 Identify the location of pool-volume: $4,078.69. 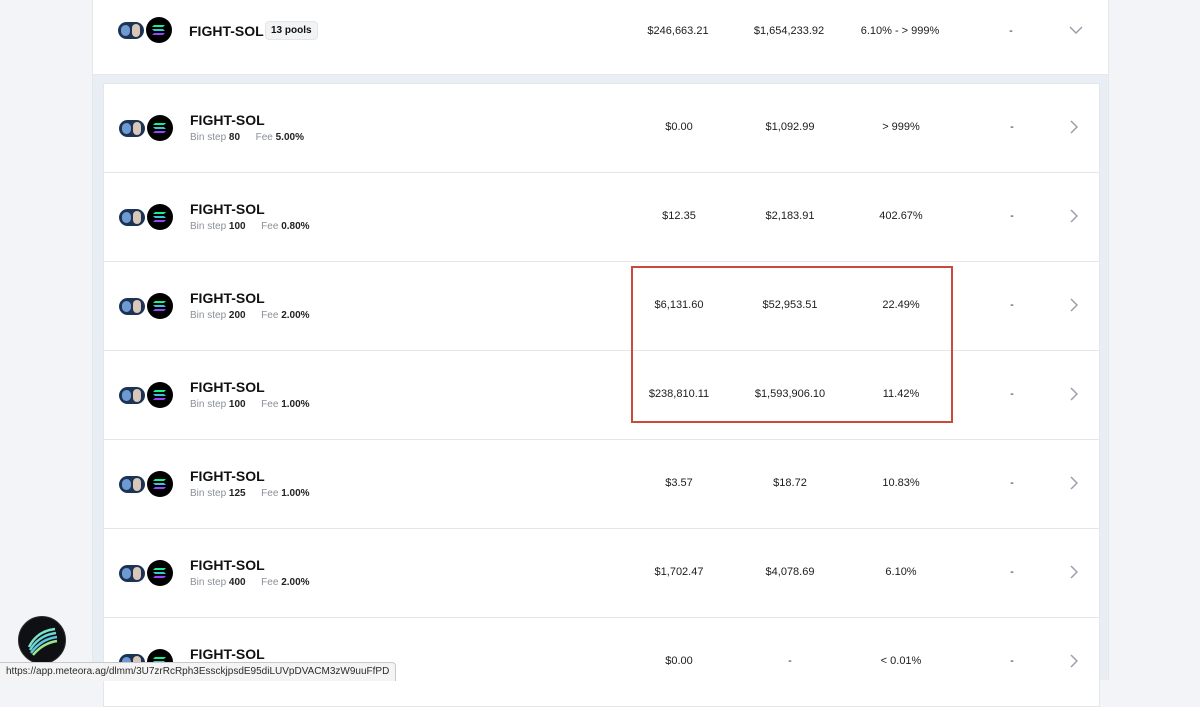
(790, 572).